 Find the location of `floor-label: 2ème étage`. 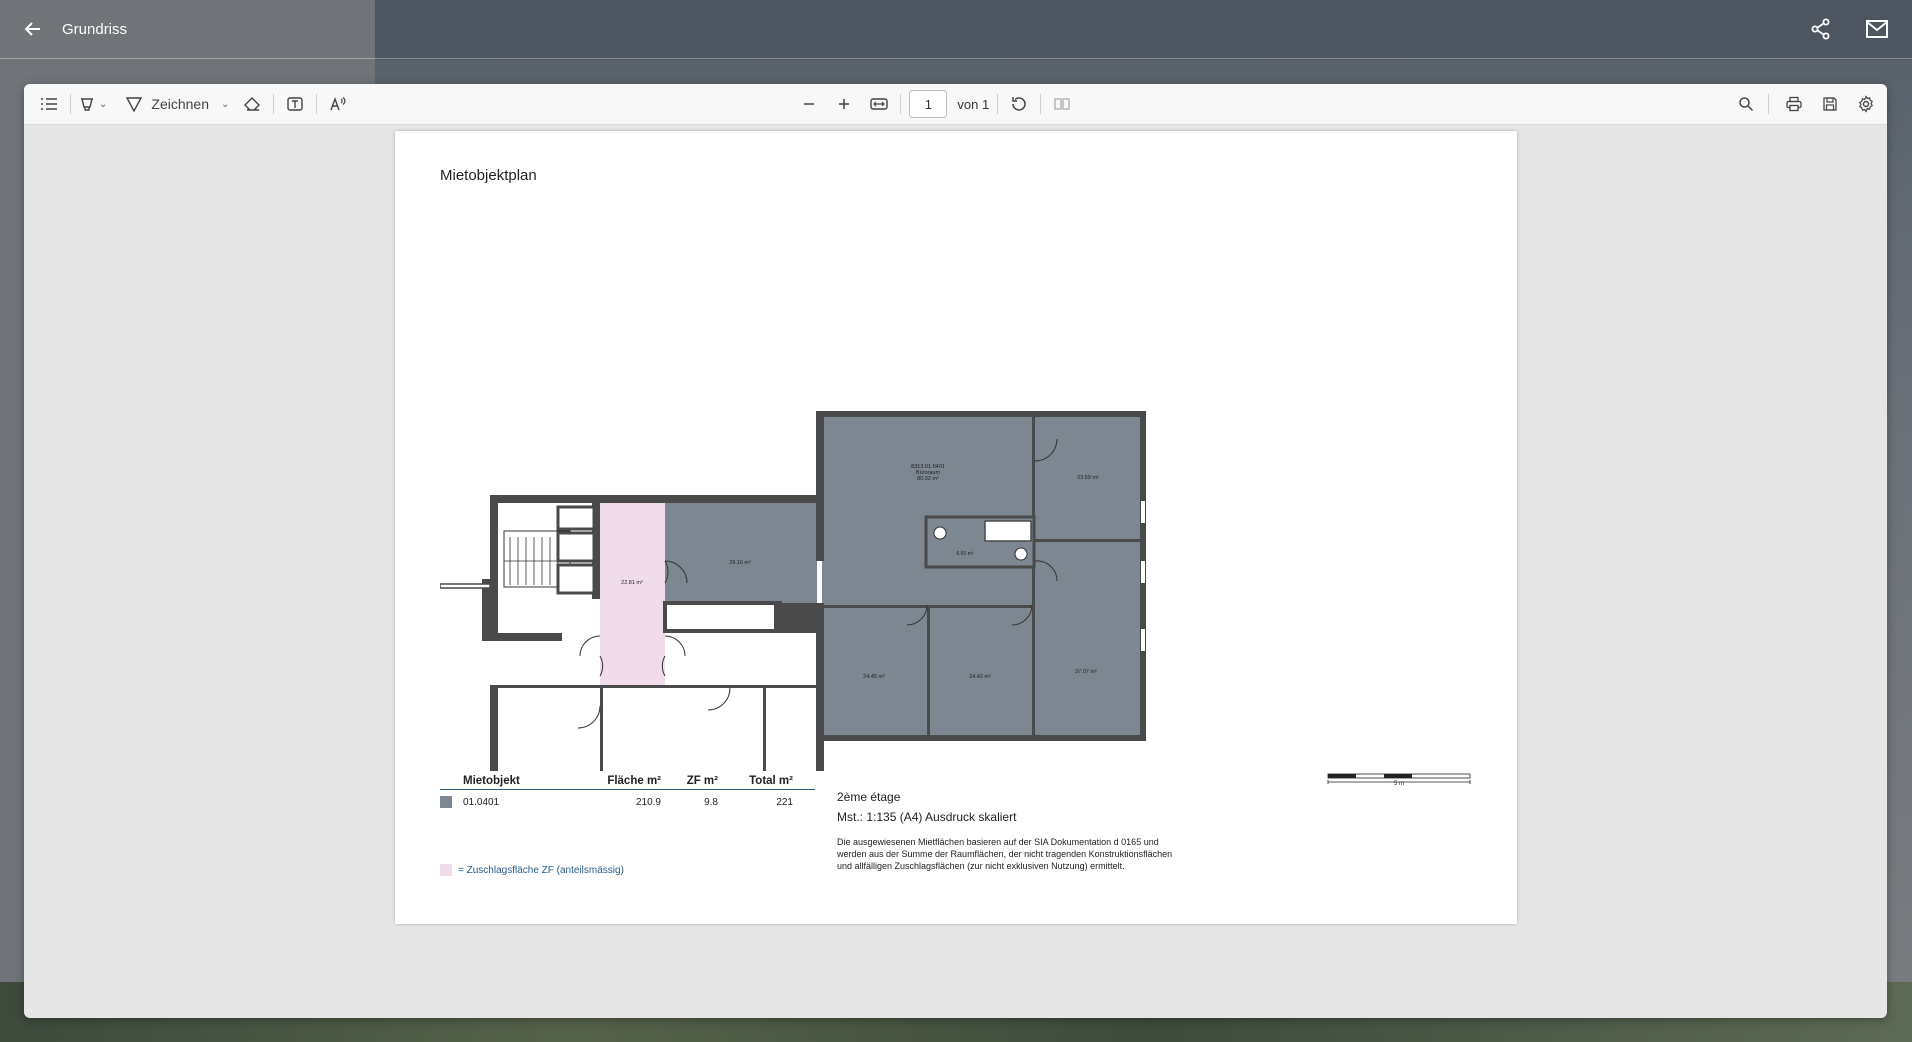

floor-label: 2ème étage is located at coordinates (869, 797).